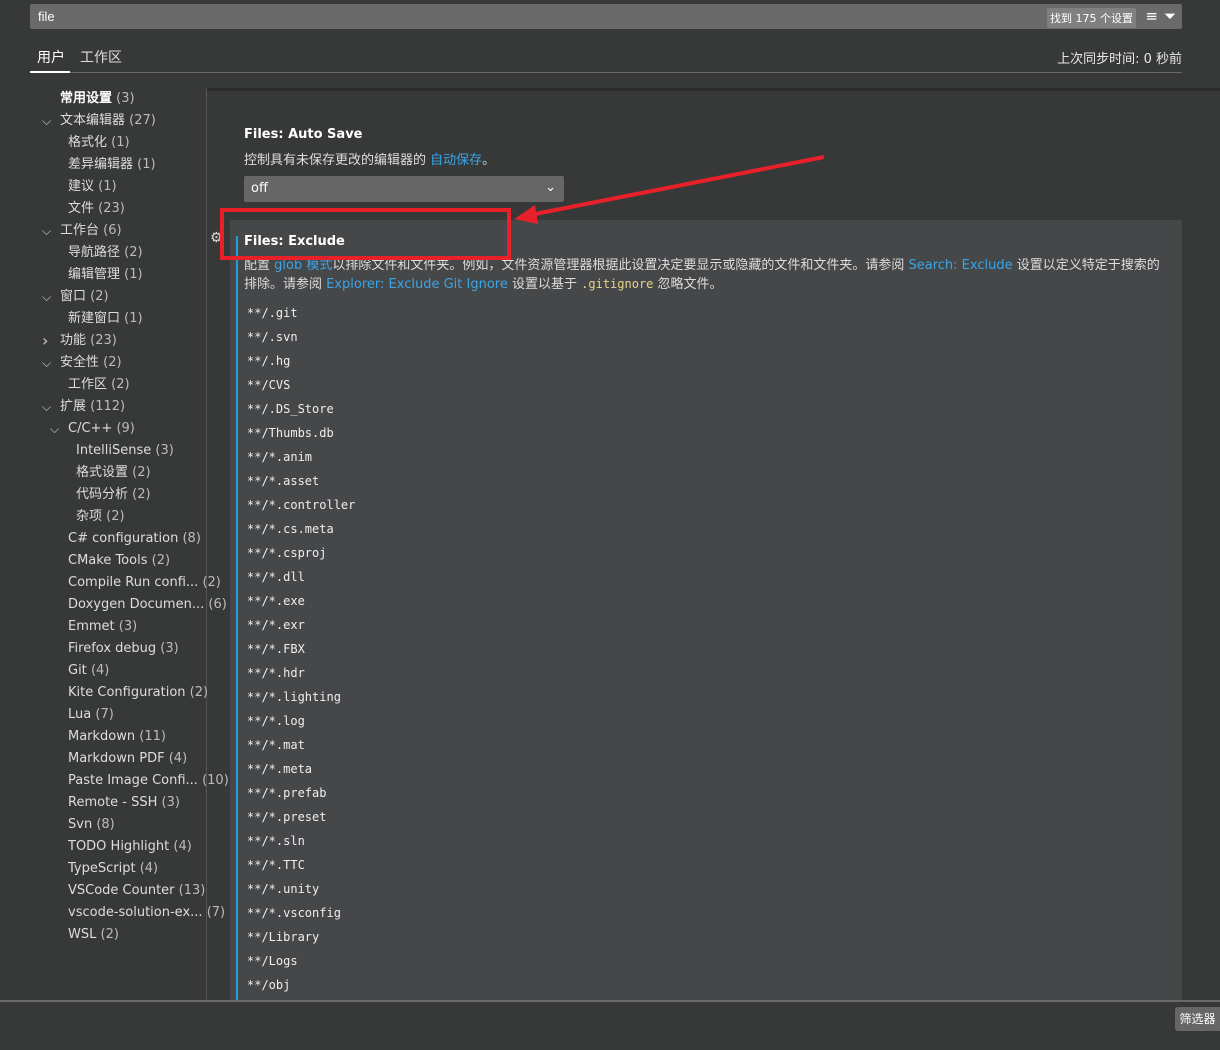 The image size is (1220, 1050). What do you see at coordinates (610, 1001) in the screenshot?
I see `panel-divider` at bounding box center [610, 1001].